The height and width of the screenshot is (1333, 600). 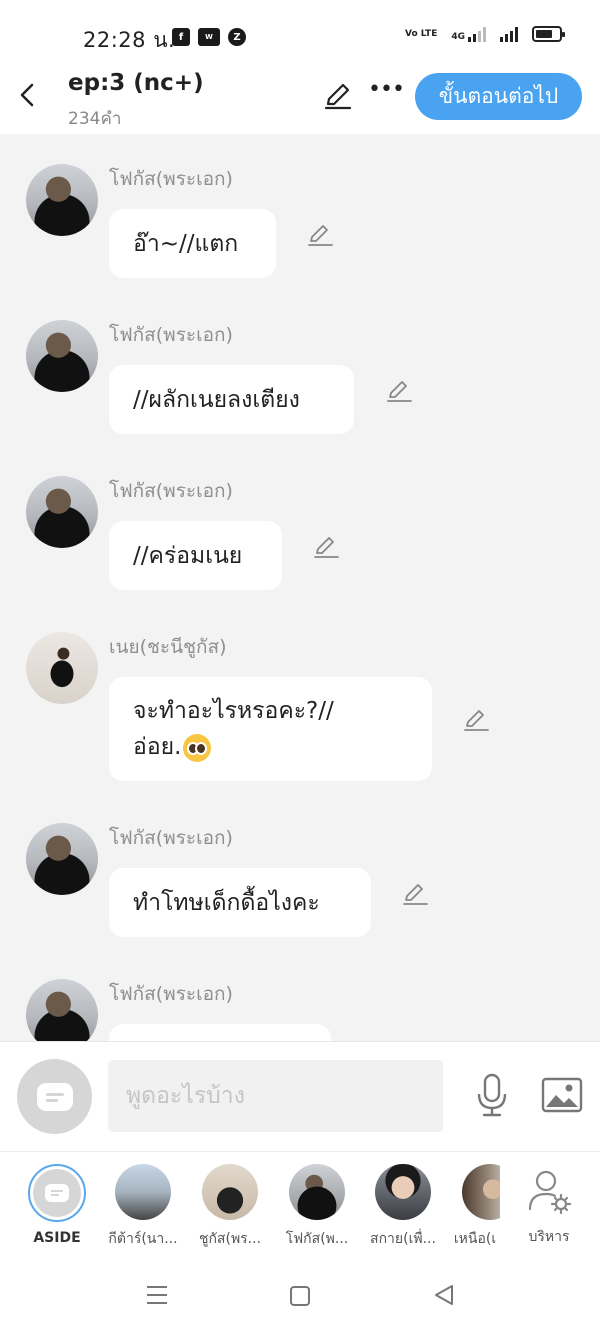 I want to click on message-bubble: จะทำอะไรหรอคะ?// อ่อย., so click(x=270, y=729).